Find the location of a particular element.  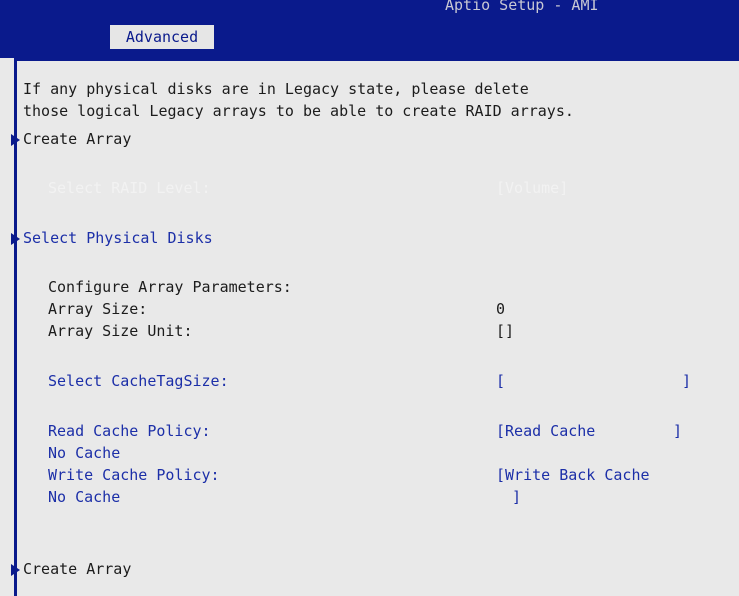

array-size-label: Array Size: is located at coordinates (98, 309).